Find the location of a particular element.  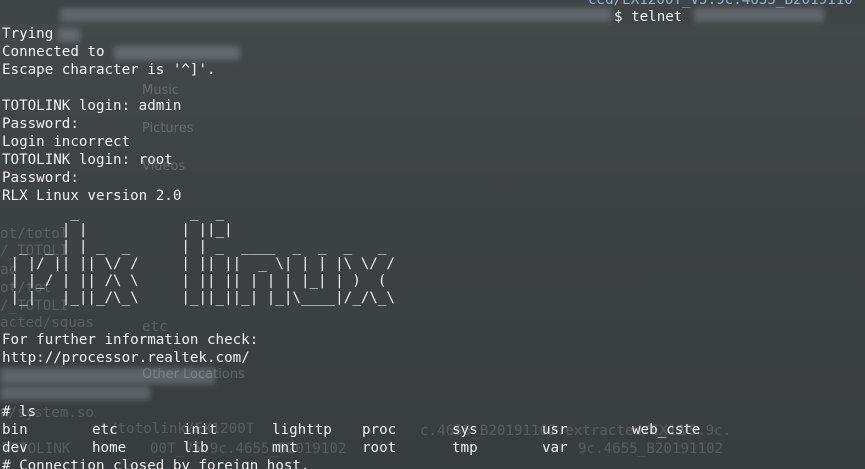

output-line-login-admin: TOTOLINK login: admin is located at coordinates (92, 106).